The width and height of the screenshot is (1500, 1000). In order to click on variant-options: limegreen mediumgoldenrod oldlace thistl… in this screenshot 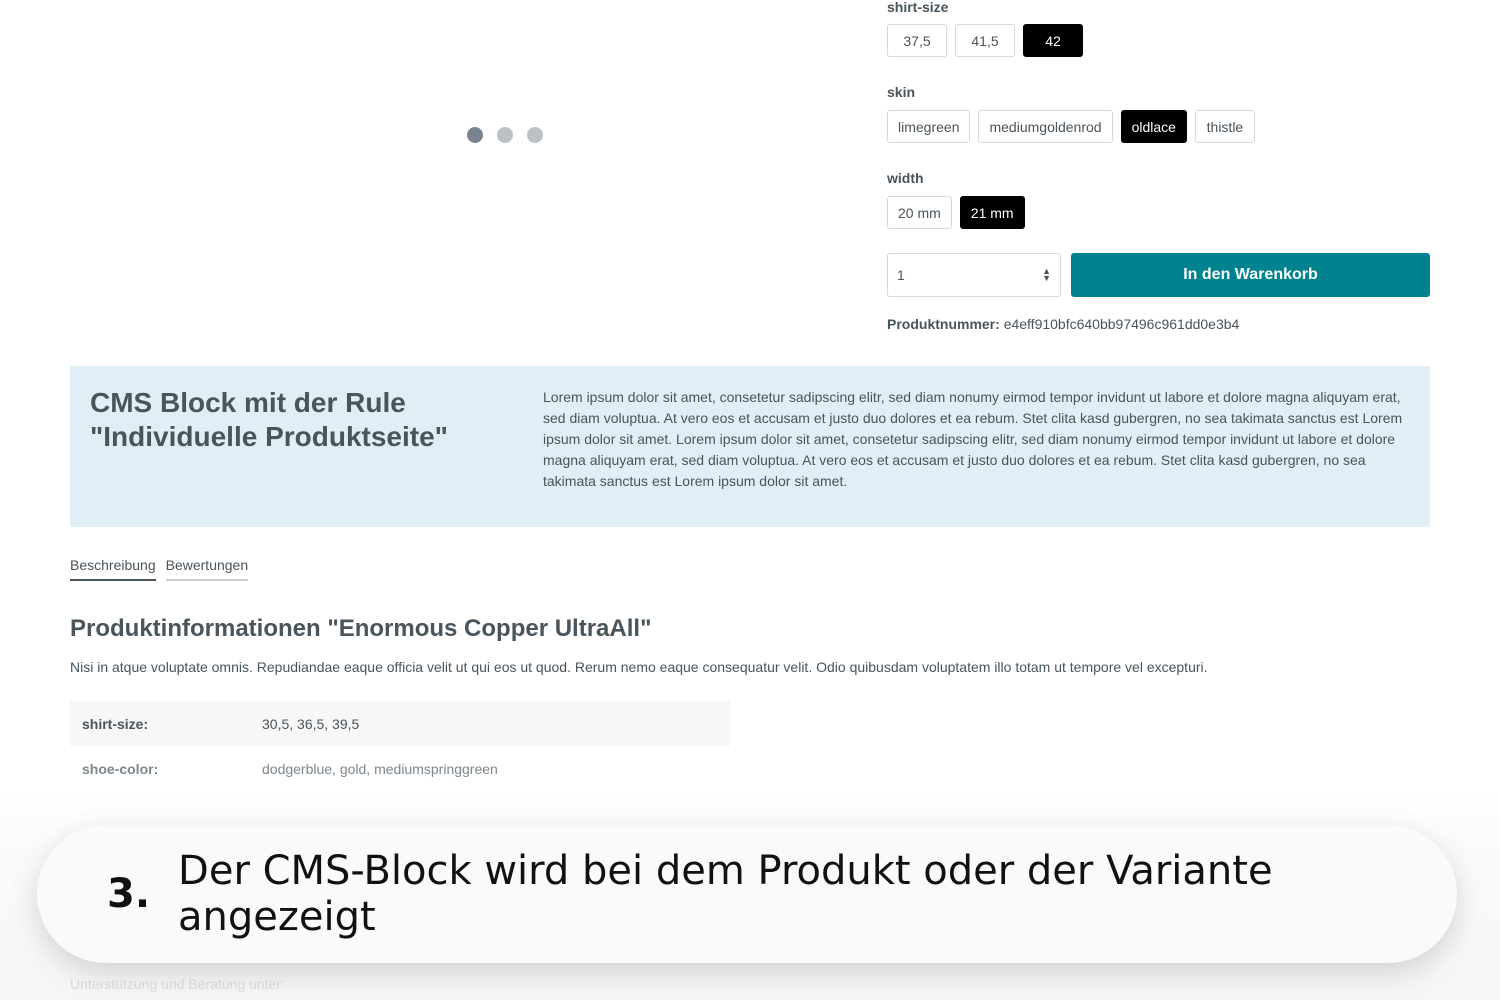, I will do `click(1071, 126)`.